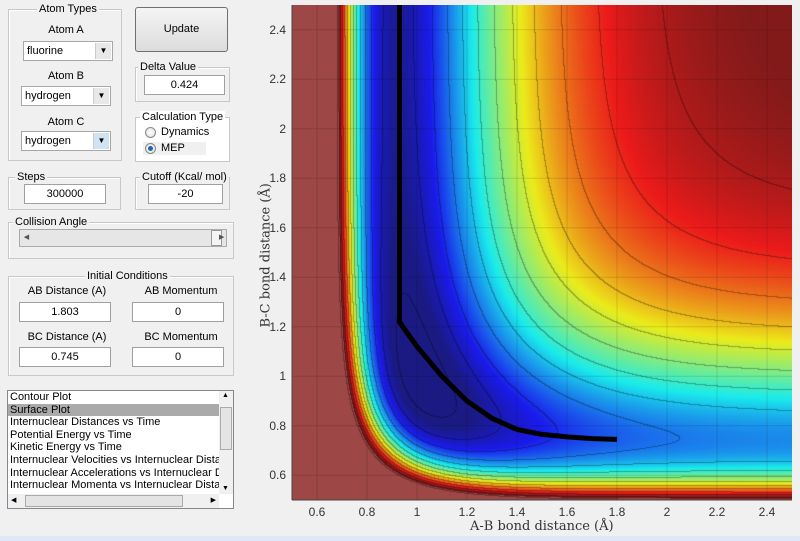 Image resolution: width=800 pixels, height=541 pixels. I want to click on x-tick-label: 1.8, so click(617, 512).